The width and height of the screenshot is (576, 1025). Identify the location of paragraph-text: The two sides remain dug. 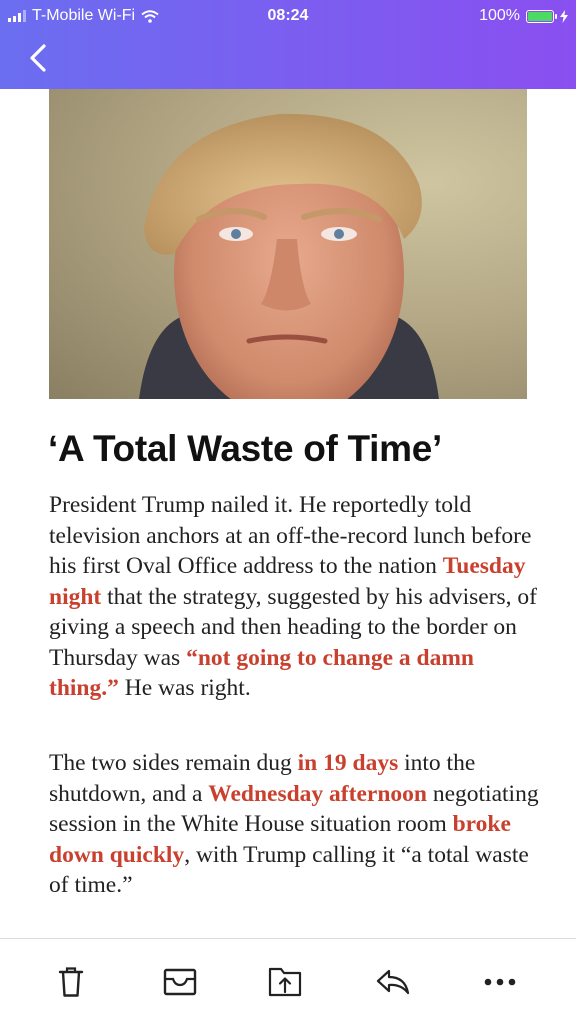
(173, 763).